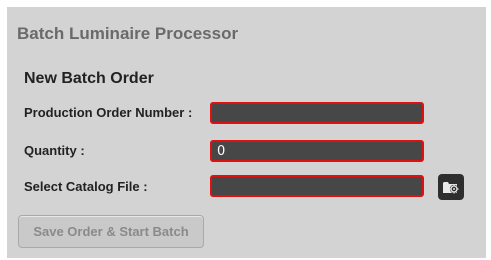 This screenshot has width=491, height=260. I want to click on quantity-label: Quantity :, so click(54, 150).